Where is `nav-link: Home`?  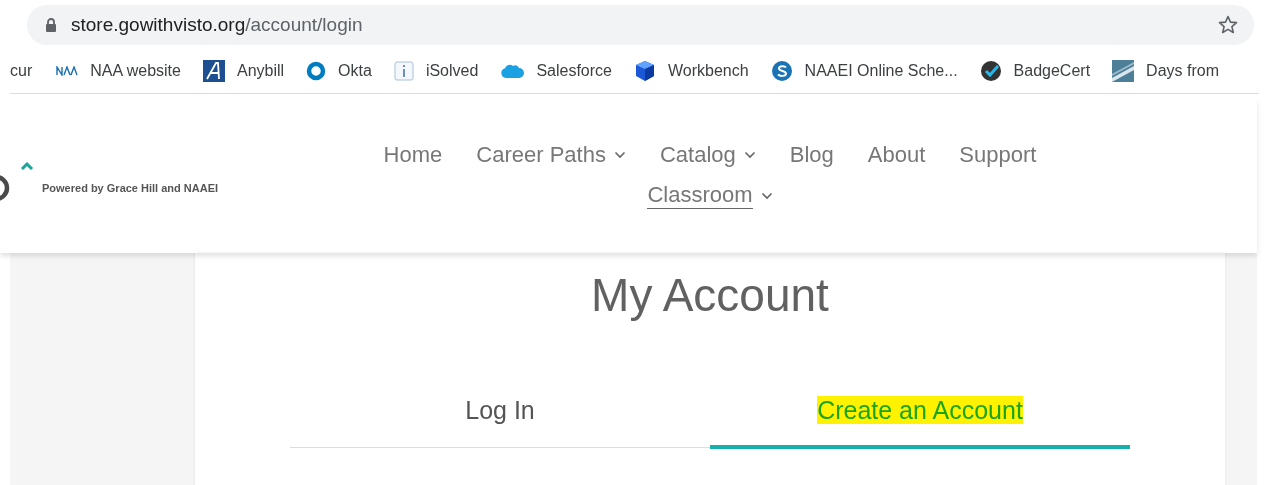 nav-link: Home is located at coordinates (413, 155).